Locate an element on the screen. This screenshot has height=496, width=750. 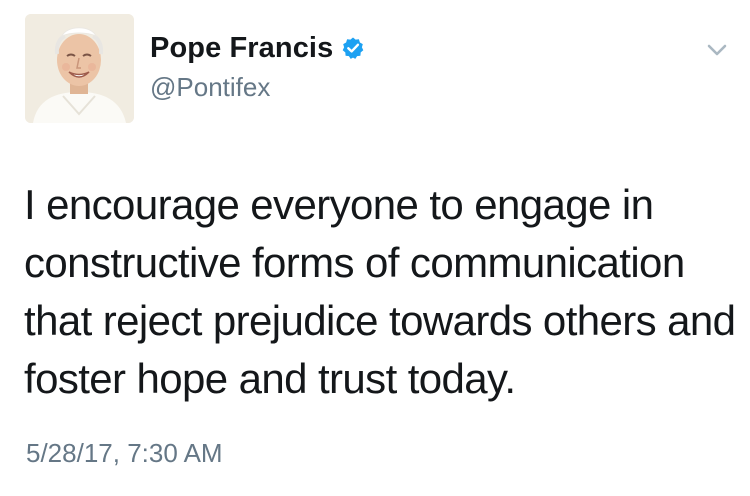
author-avatar is located at coordinates (79, 68).